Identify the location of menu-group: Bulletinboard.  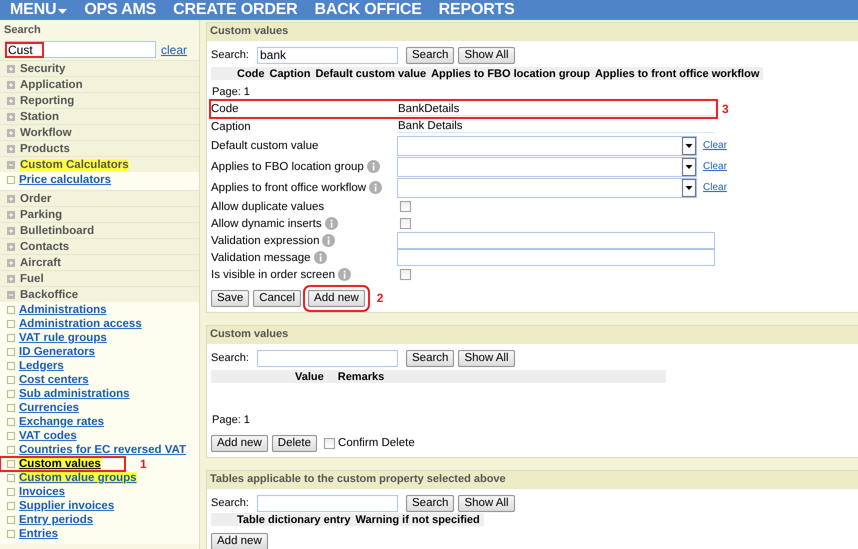
(99, 230).